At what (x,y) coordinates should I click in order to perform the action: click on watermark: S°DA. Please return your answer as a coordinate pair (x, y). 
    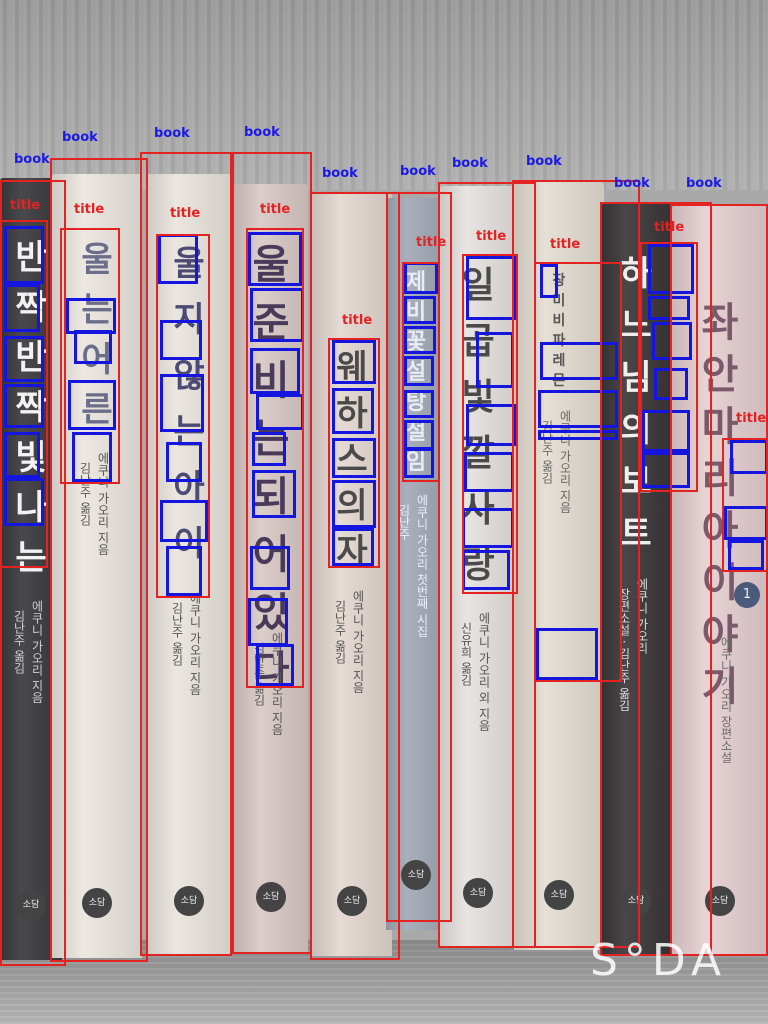
    Looking at the image, I should click on (659, 960).